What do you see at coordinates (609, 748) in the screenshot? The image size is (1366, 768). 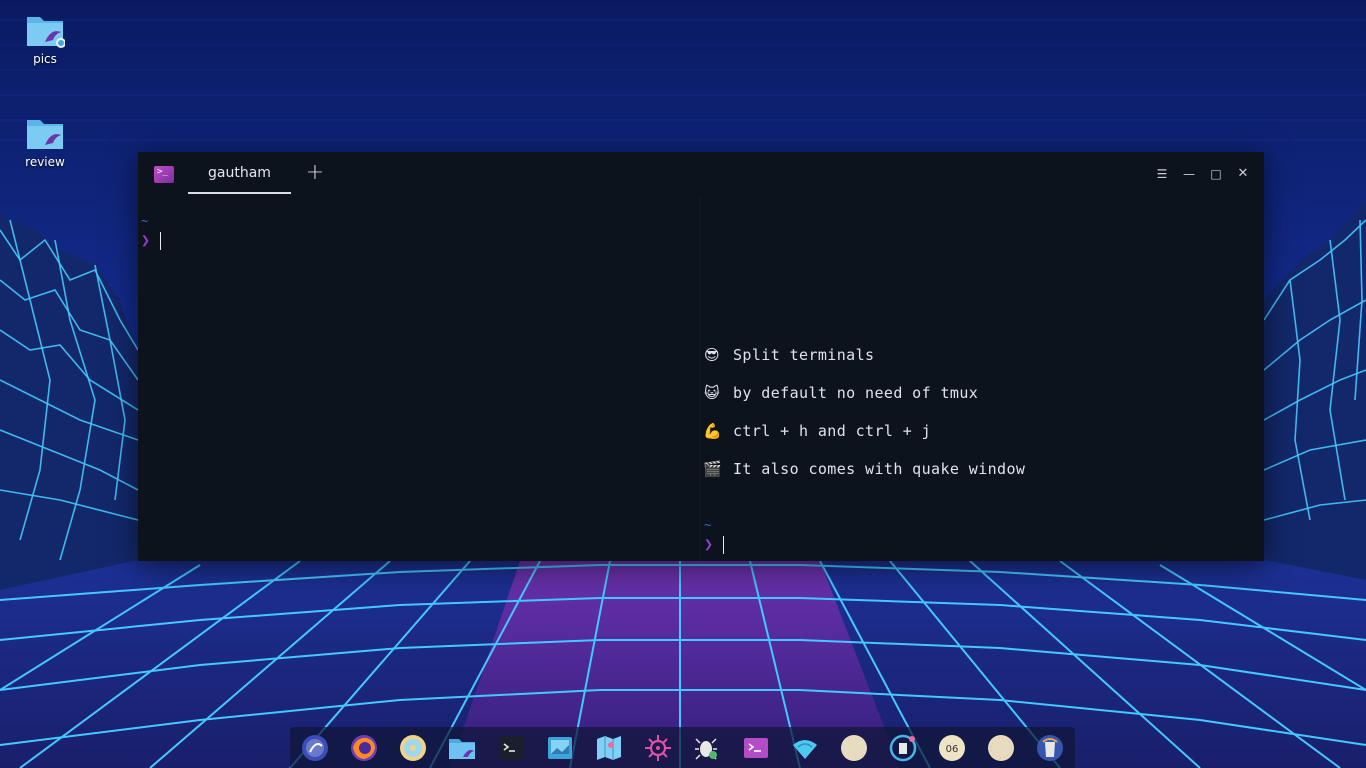 I see `maps-icon` at bounding box center [609, 748].